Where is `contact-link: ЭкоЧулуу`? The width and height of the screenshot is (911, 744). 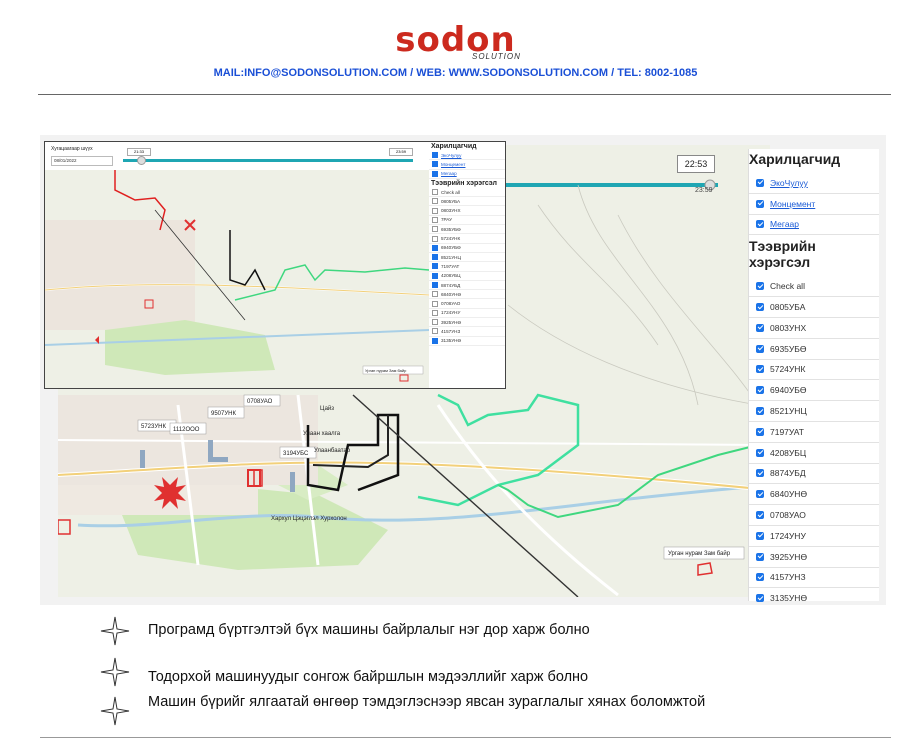 contact-link: ЭкоЧулуу is located at coordinates (789, 183).